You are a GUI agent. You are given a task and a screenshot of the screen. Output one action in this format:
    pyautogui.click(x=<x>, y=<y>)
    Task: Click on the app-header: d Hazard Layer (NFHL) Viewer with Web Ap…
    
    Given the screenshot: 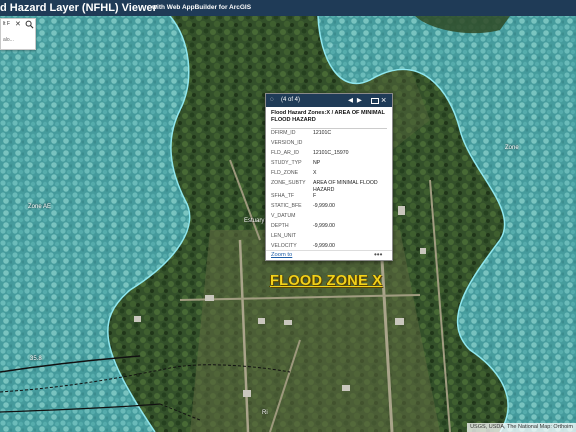 What is the action you would take?
    pyautogui.click(x=288, y=8)
    